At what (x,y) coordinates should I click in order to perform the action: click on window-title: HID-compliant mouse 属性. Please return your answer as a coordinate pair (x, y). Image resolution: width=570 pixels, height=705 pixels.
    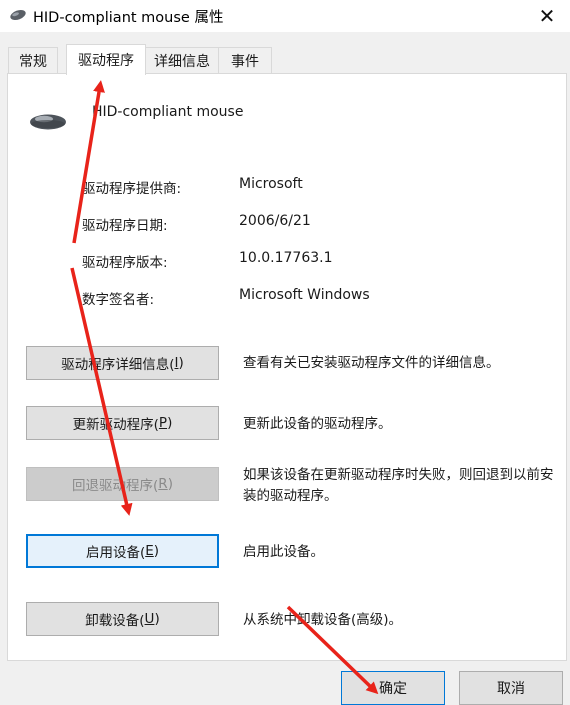
    Looking at the image, I should click on (128, 18).